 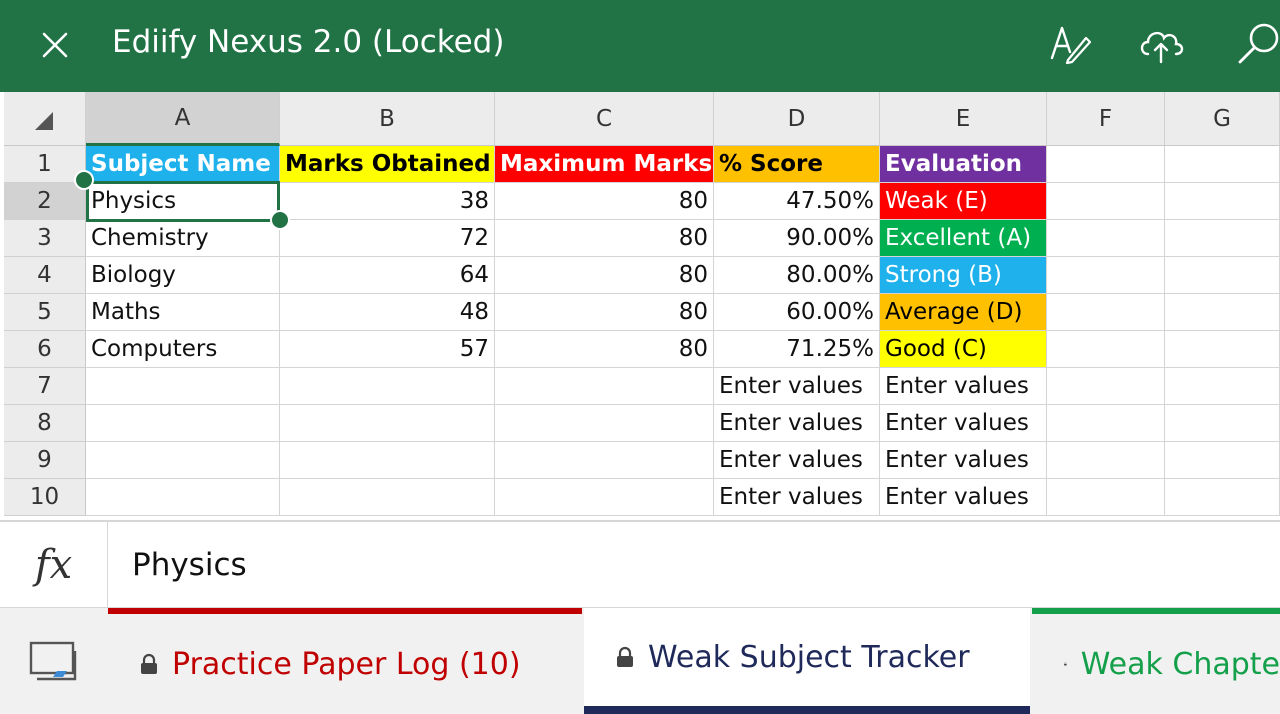 What do you see at coordinates (387, 164) in the screenshot?
I see `header-cell: Marks Obtained` at bounding box center [387, 164].